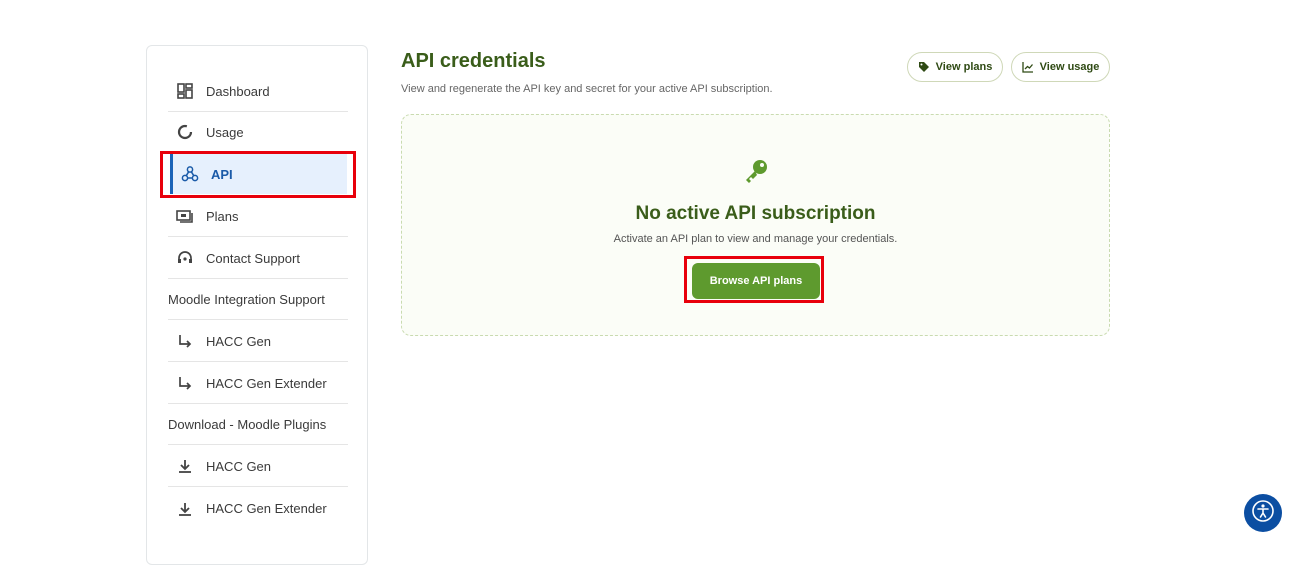 The height and width of the screenshot is (565, 1294). What do you see at coordinates (222, 174) in the screenshot?
I see `sidebar-item-label: API` at bounding box center [222, 174].